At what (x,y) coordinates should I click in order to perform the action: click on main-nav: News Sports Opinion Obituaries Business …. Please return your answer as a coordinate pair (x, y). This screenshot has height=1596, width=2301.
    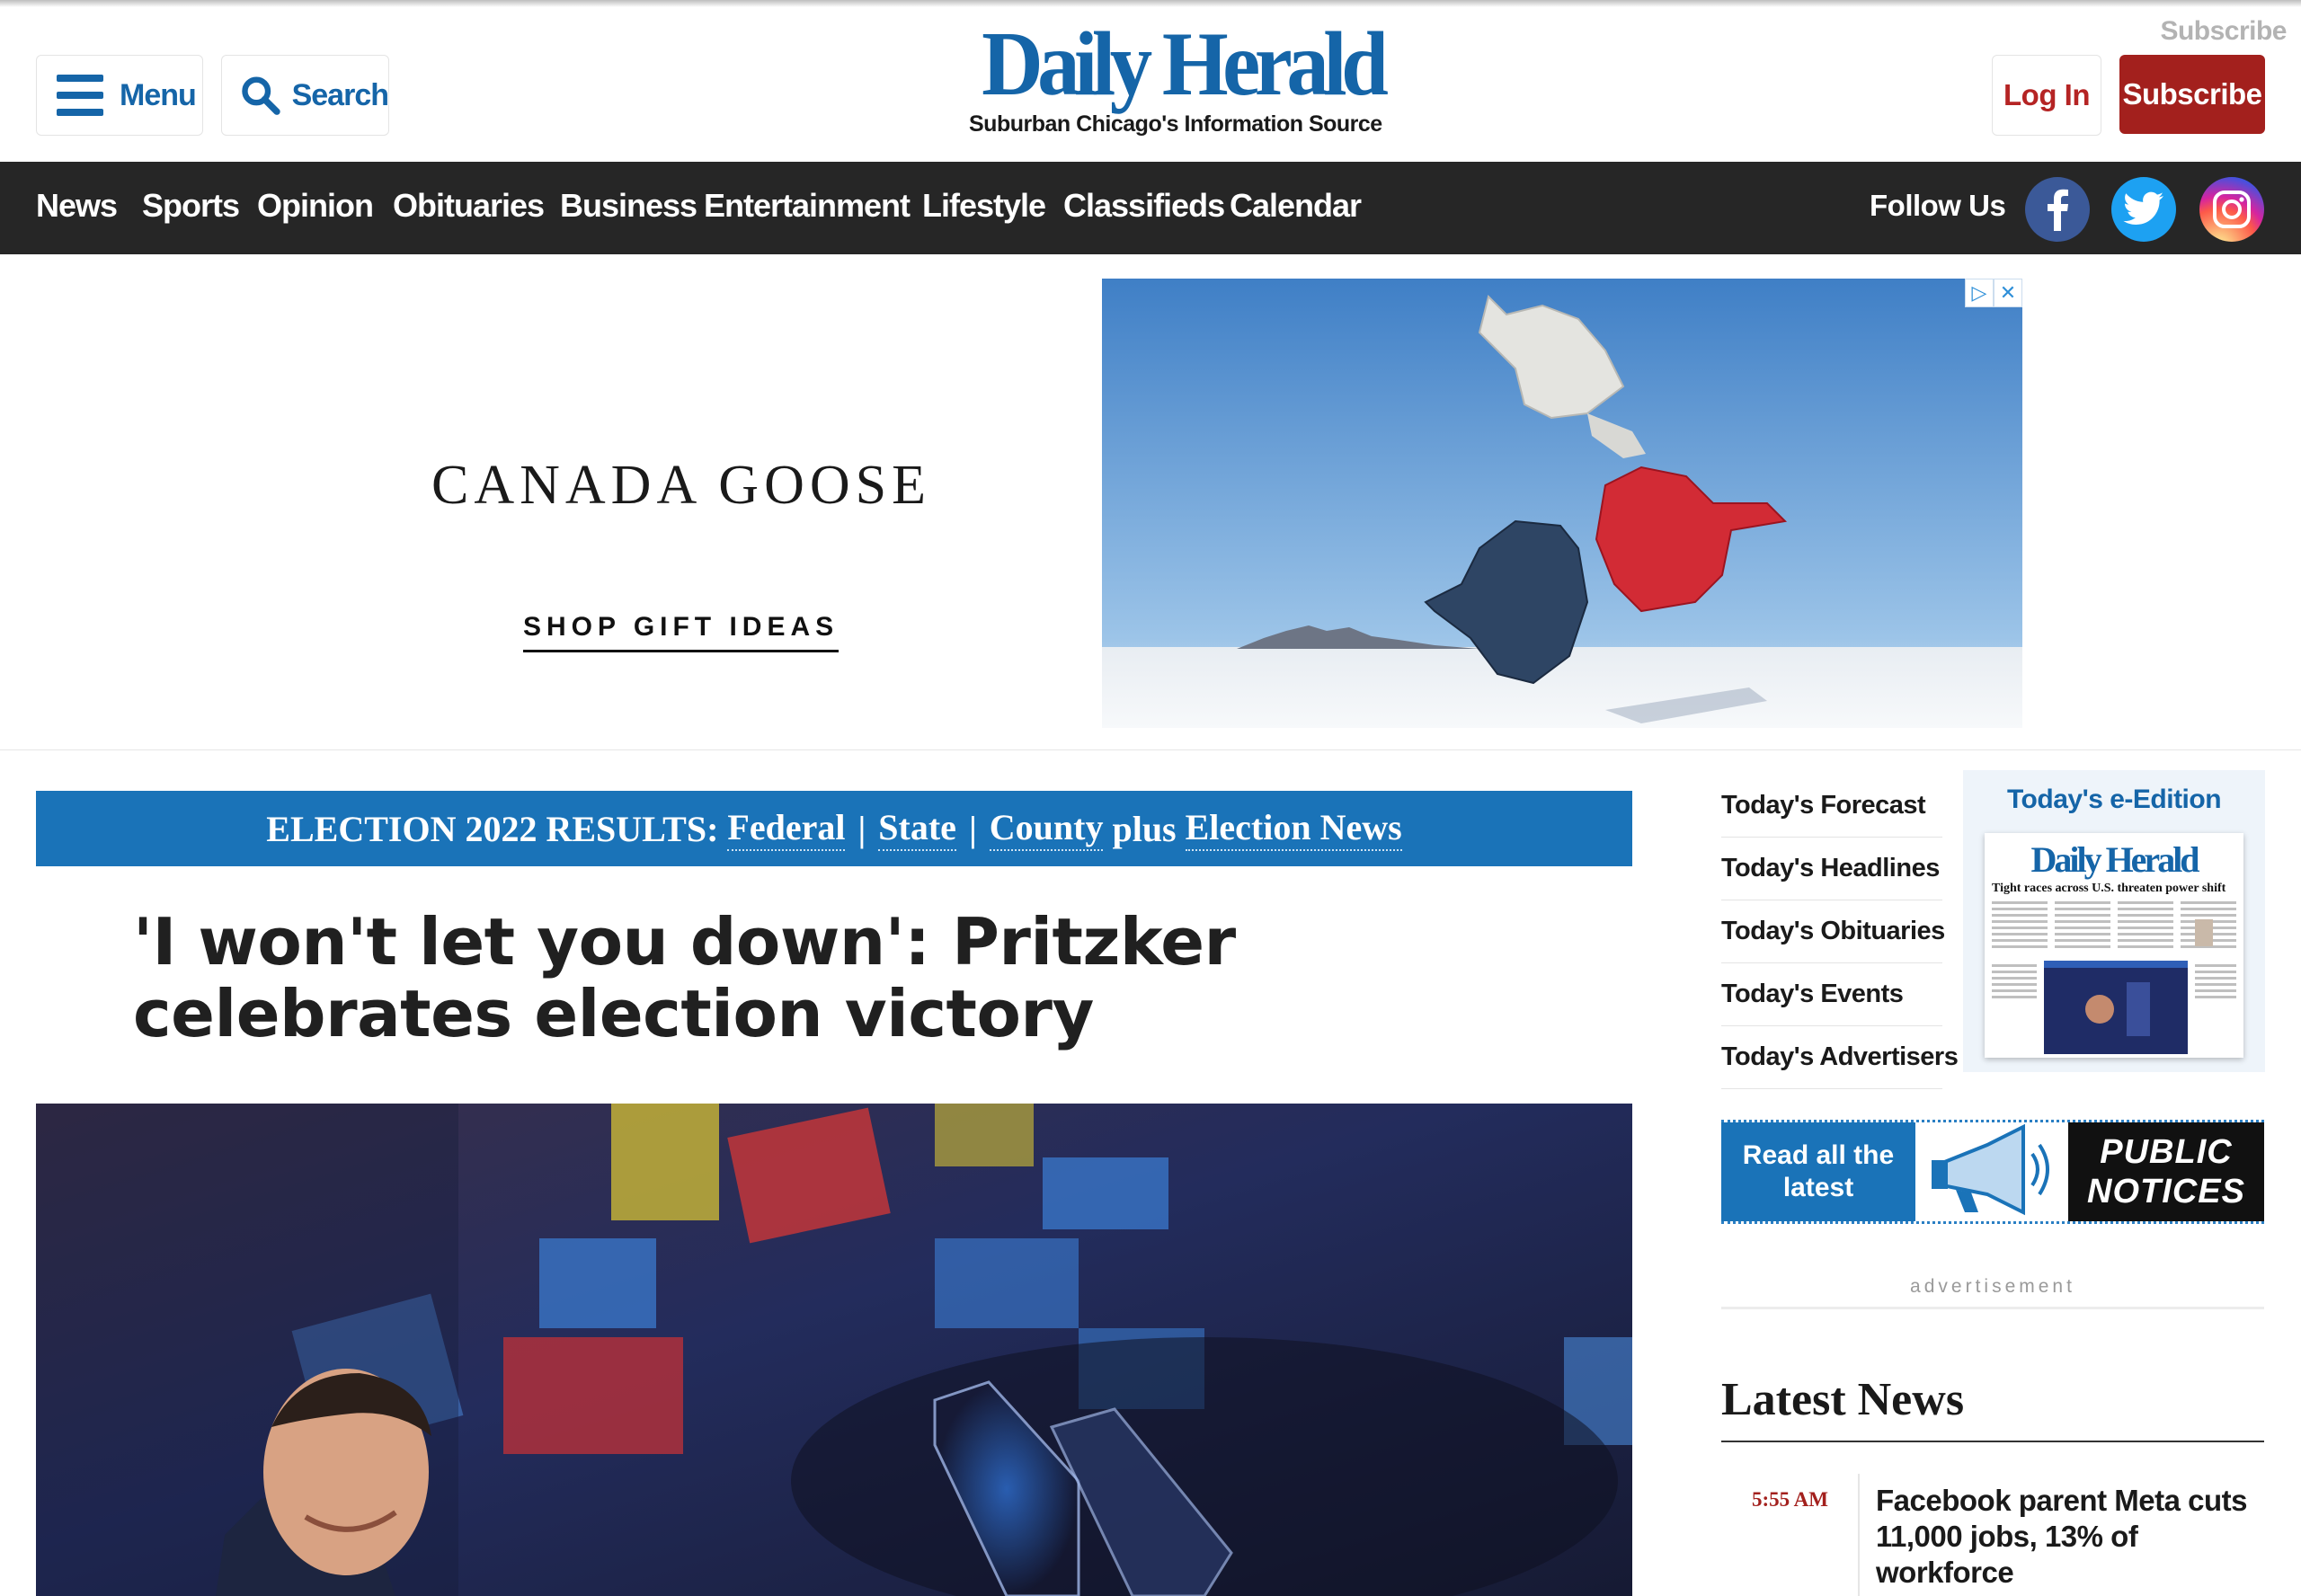
    Looking at the image, I should click on (1150, 208).